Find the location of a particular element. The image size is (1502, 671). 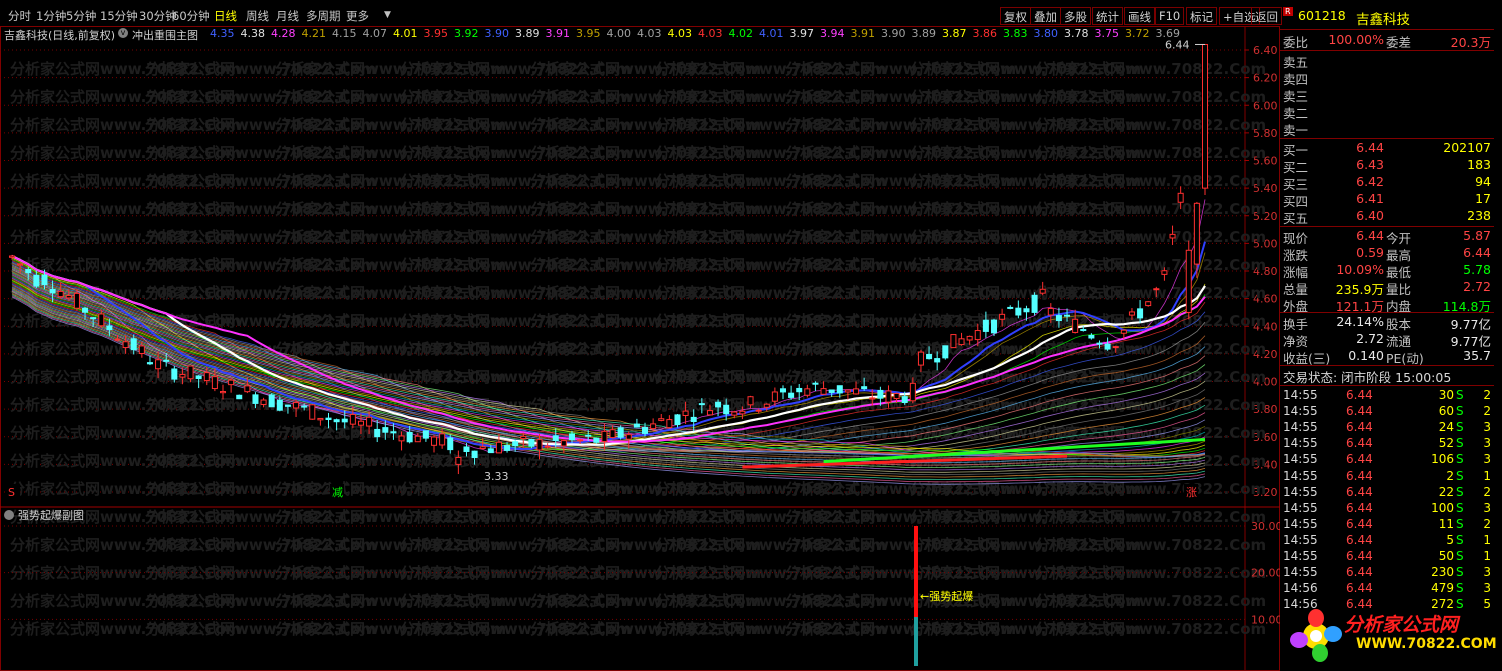

buy-price: 6.40 is located at coordinates (1370, 215).